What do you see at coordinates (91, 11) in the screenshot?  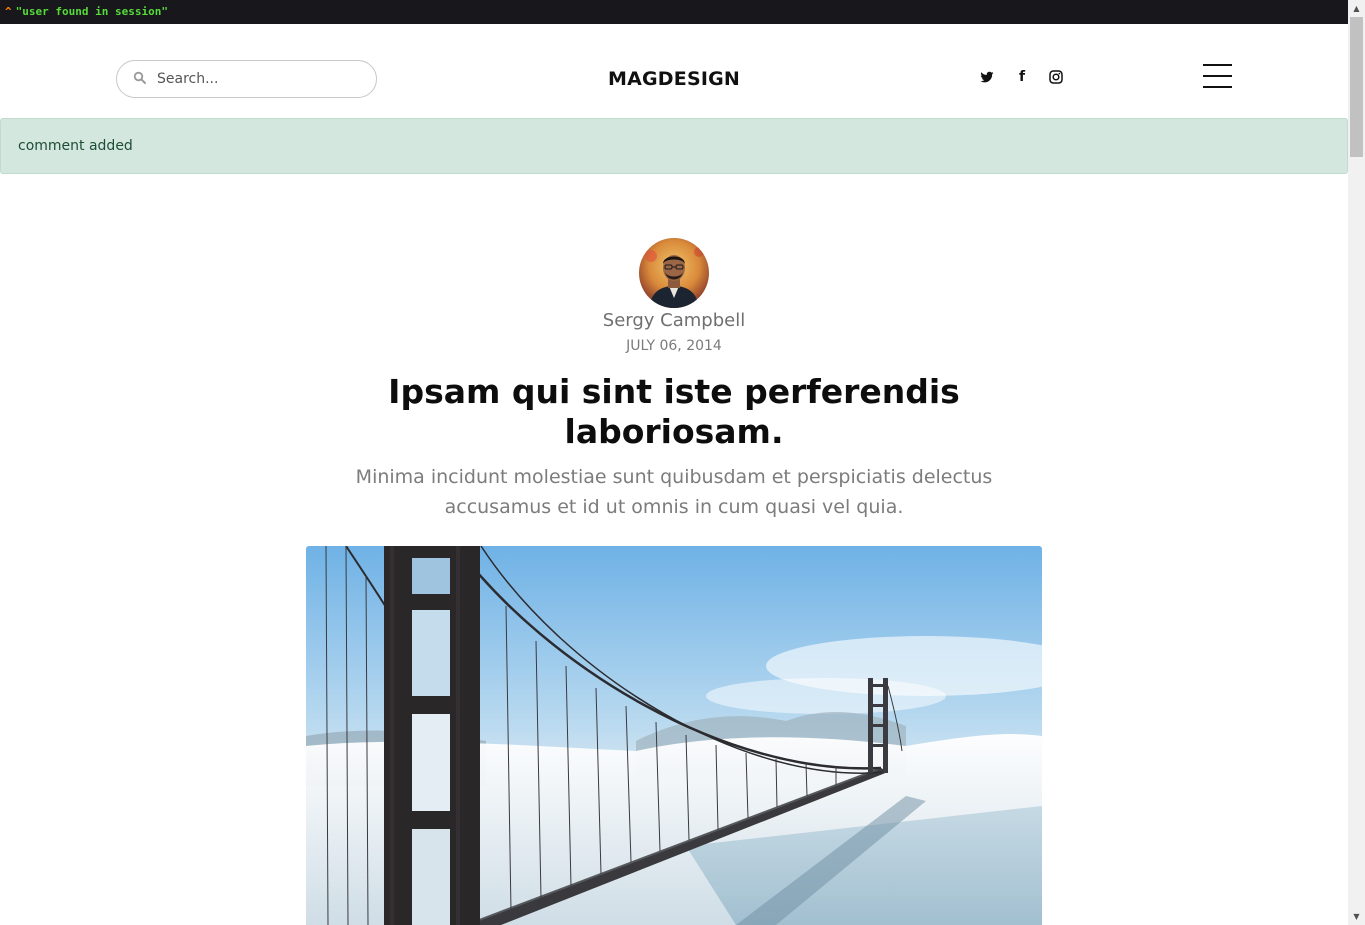 I see `debug-message: "user found in session"` at bounding box center [91, 11].